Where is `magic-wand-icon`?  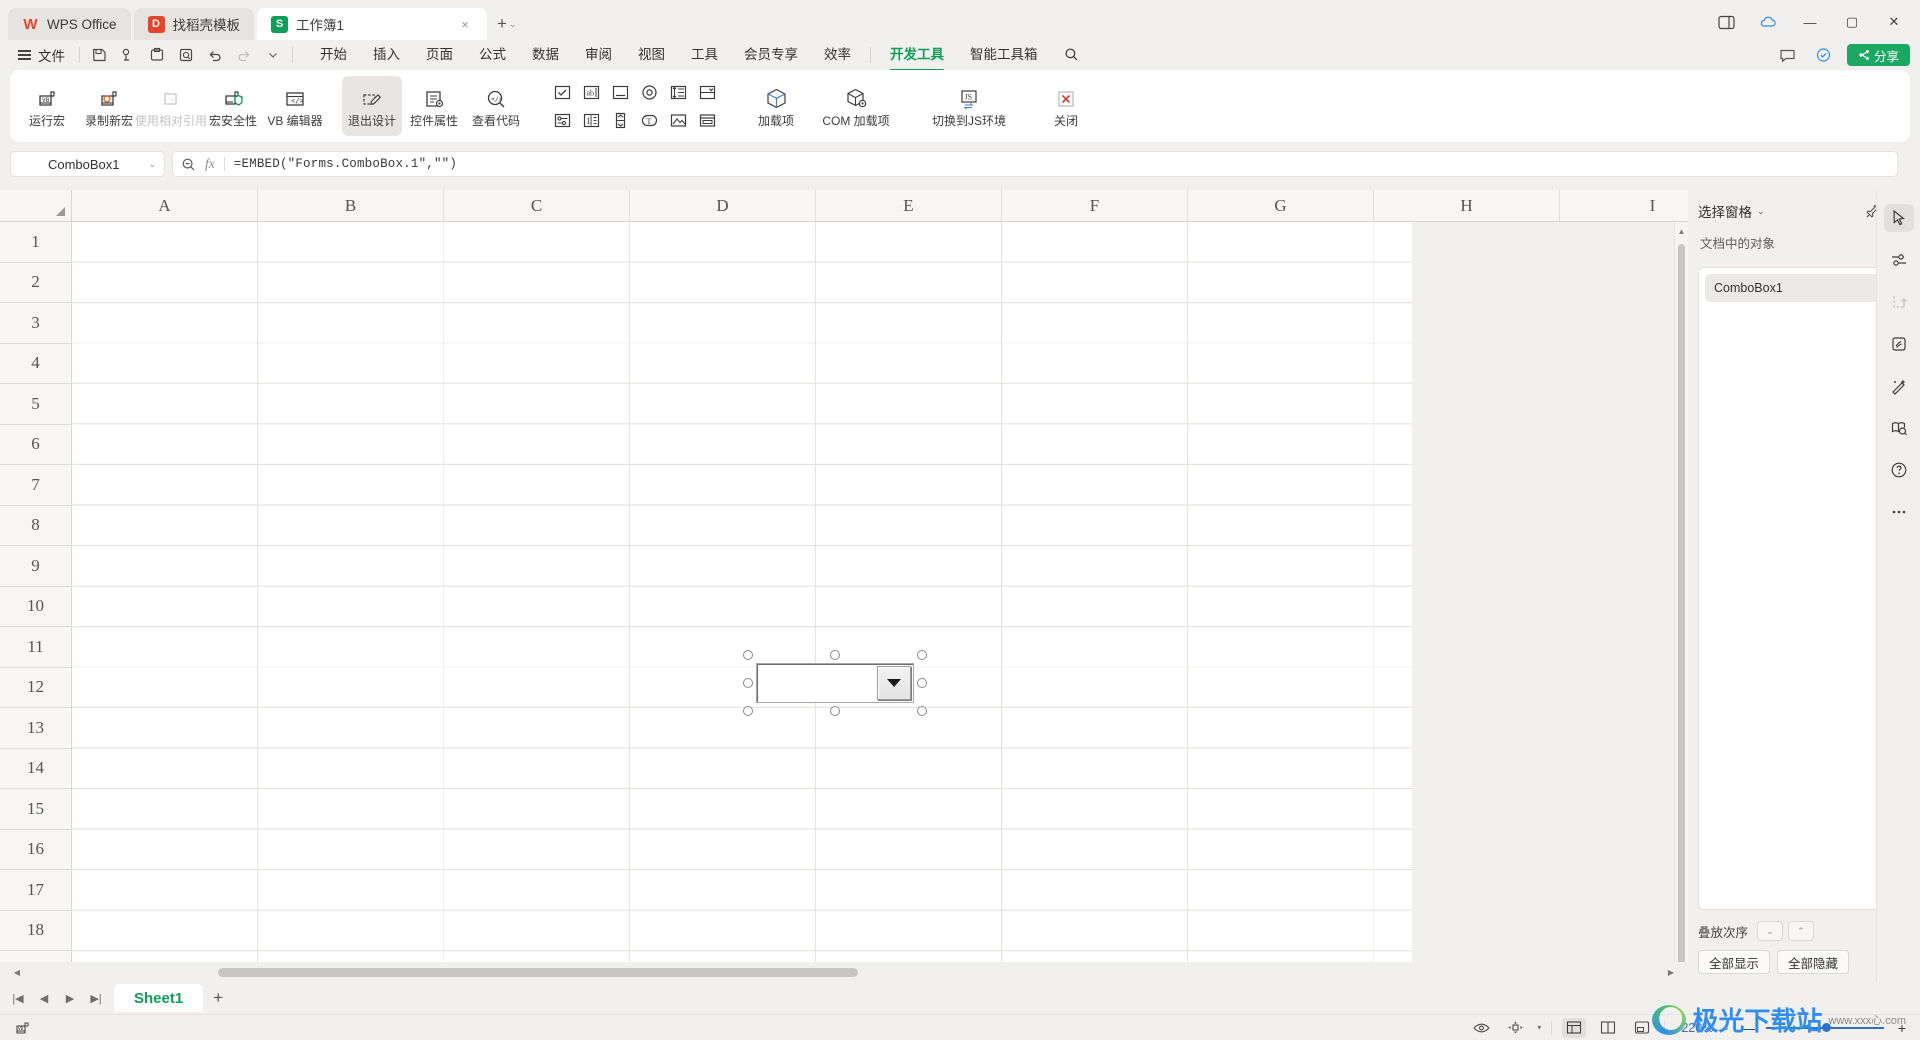
magic-wand-icon is located at coordinates (1899, 386).